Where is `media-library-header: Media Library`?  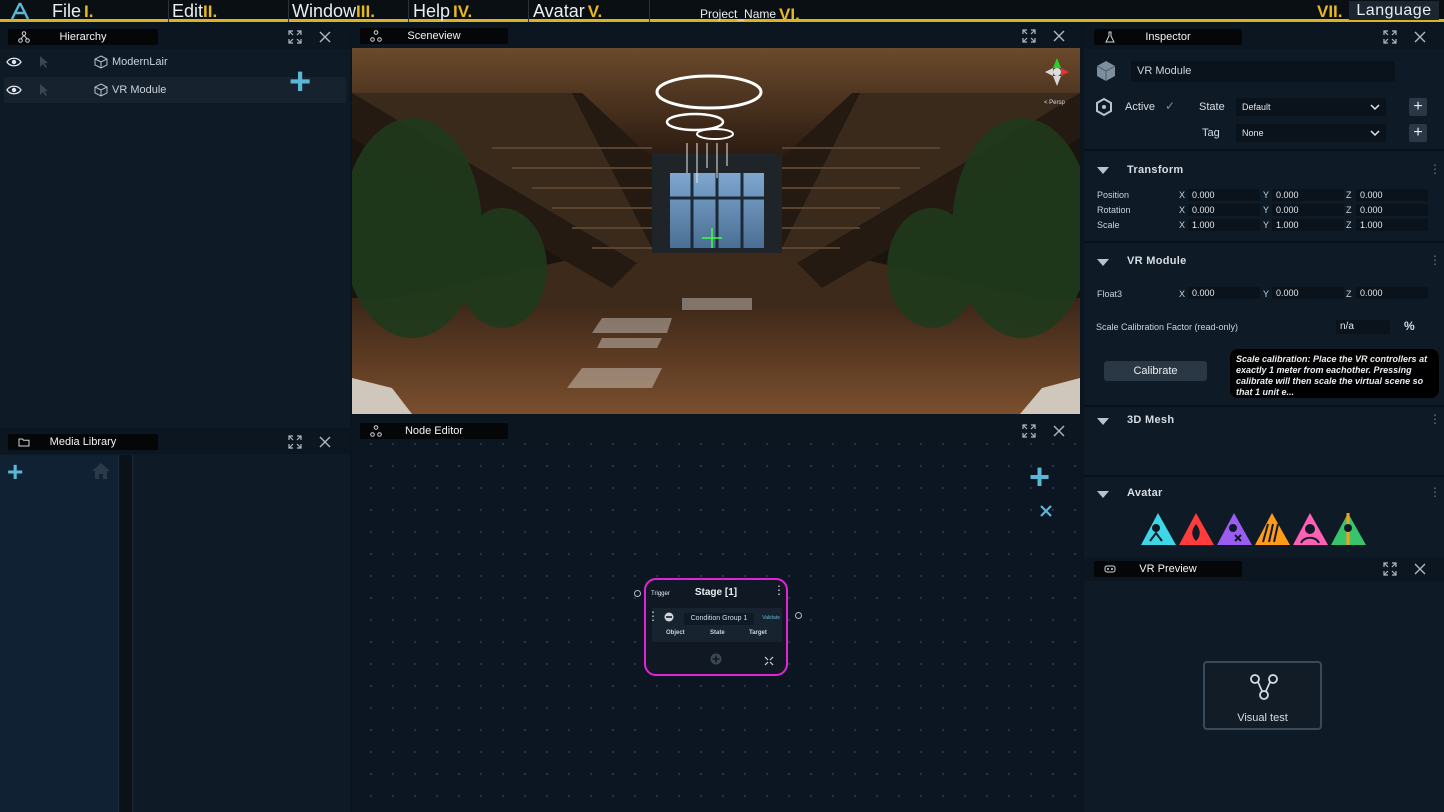
media-library-header: Media Library is located at coordinates (175, 442).